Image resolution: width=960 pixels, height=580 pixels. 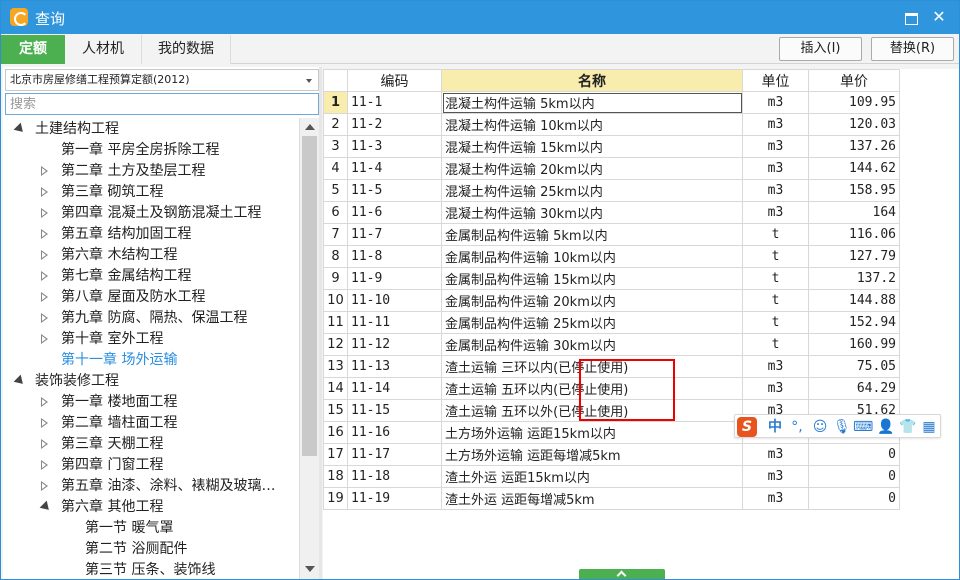 I want to click on table-row: 14 11-14 渣土运输 五环以内(已停止使用) m3 64.29, so click(x=611, y=388).